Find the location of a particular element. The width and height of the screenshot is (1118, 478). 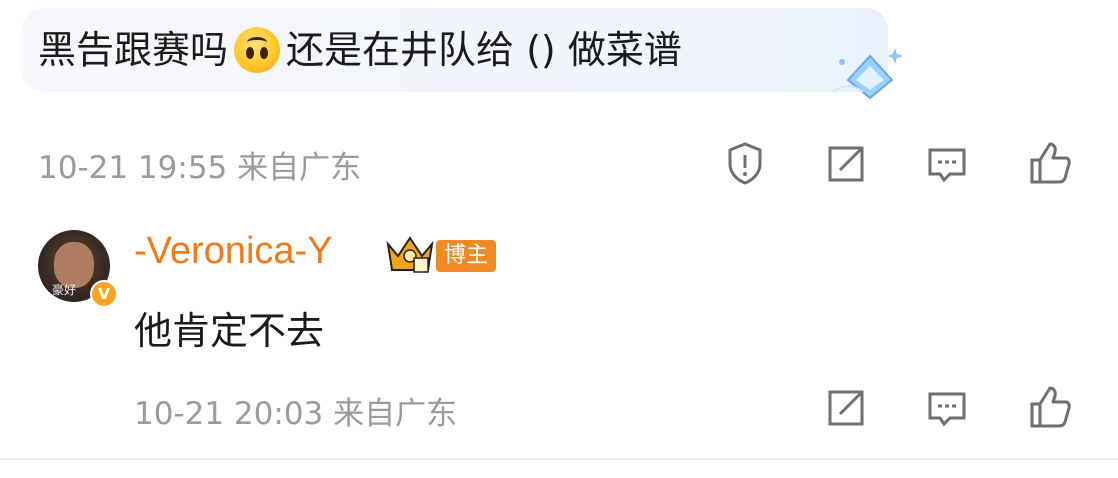

comment-location: 来自广东 is located at coordinates (299, 168).